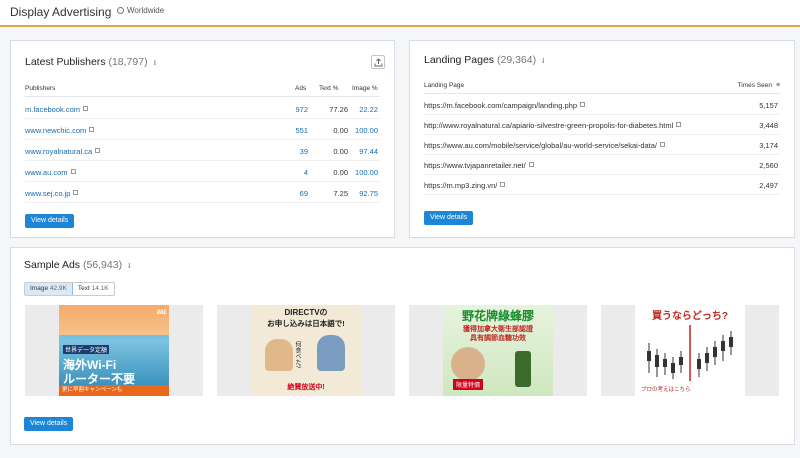 This screenshot has width=800, height=458. What do you see at coordinates (61, 12) in the screenshot?
I see `page-title: Display Advertising` at bounding box center [61, 12].